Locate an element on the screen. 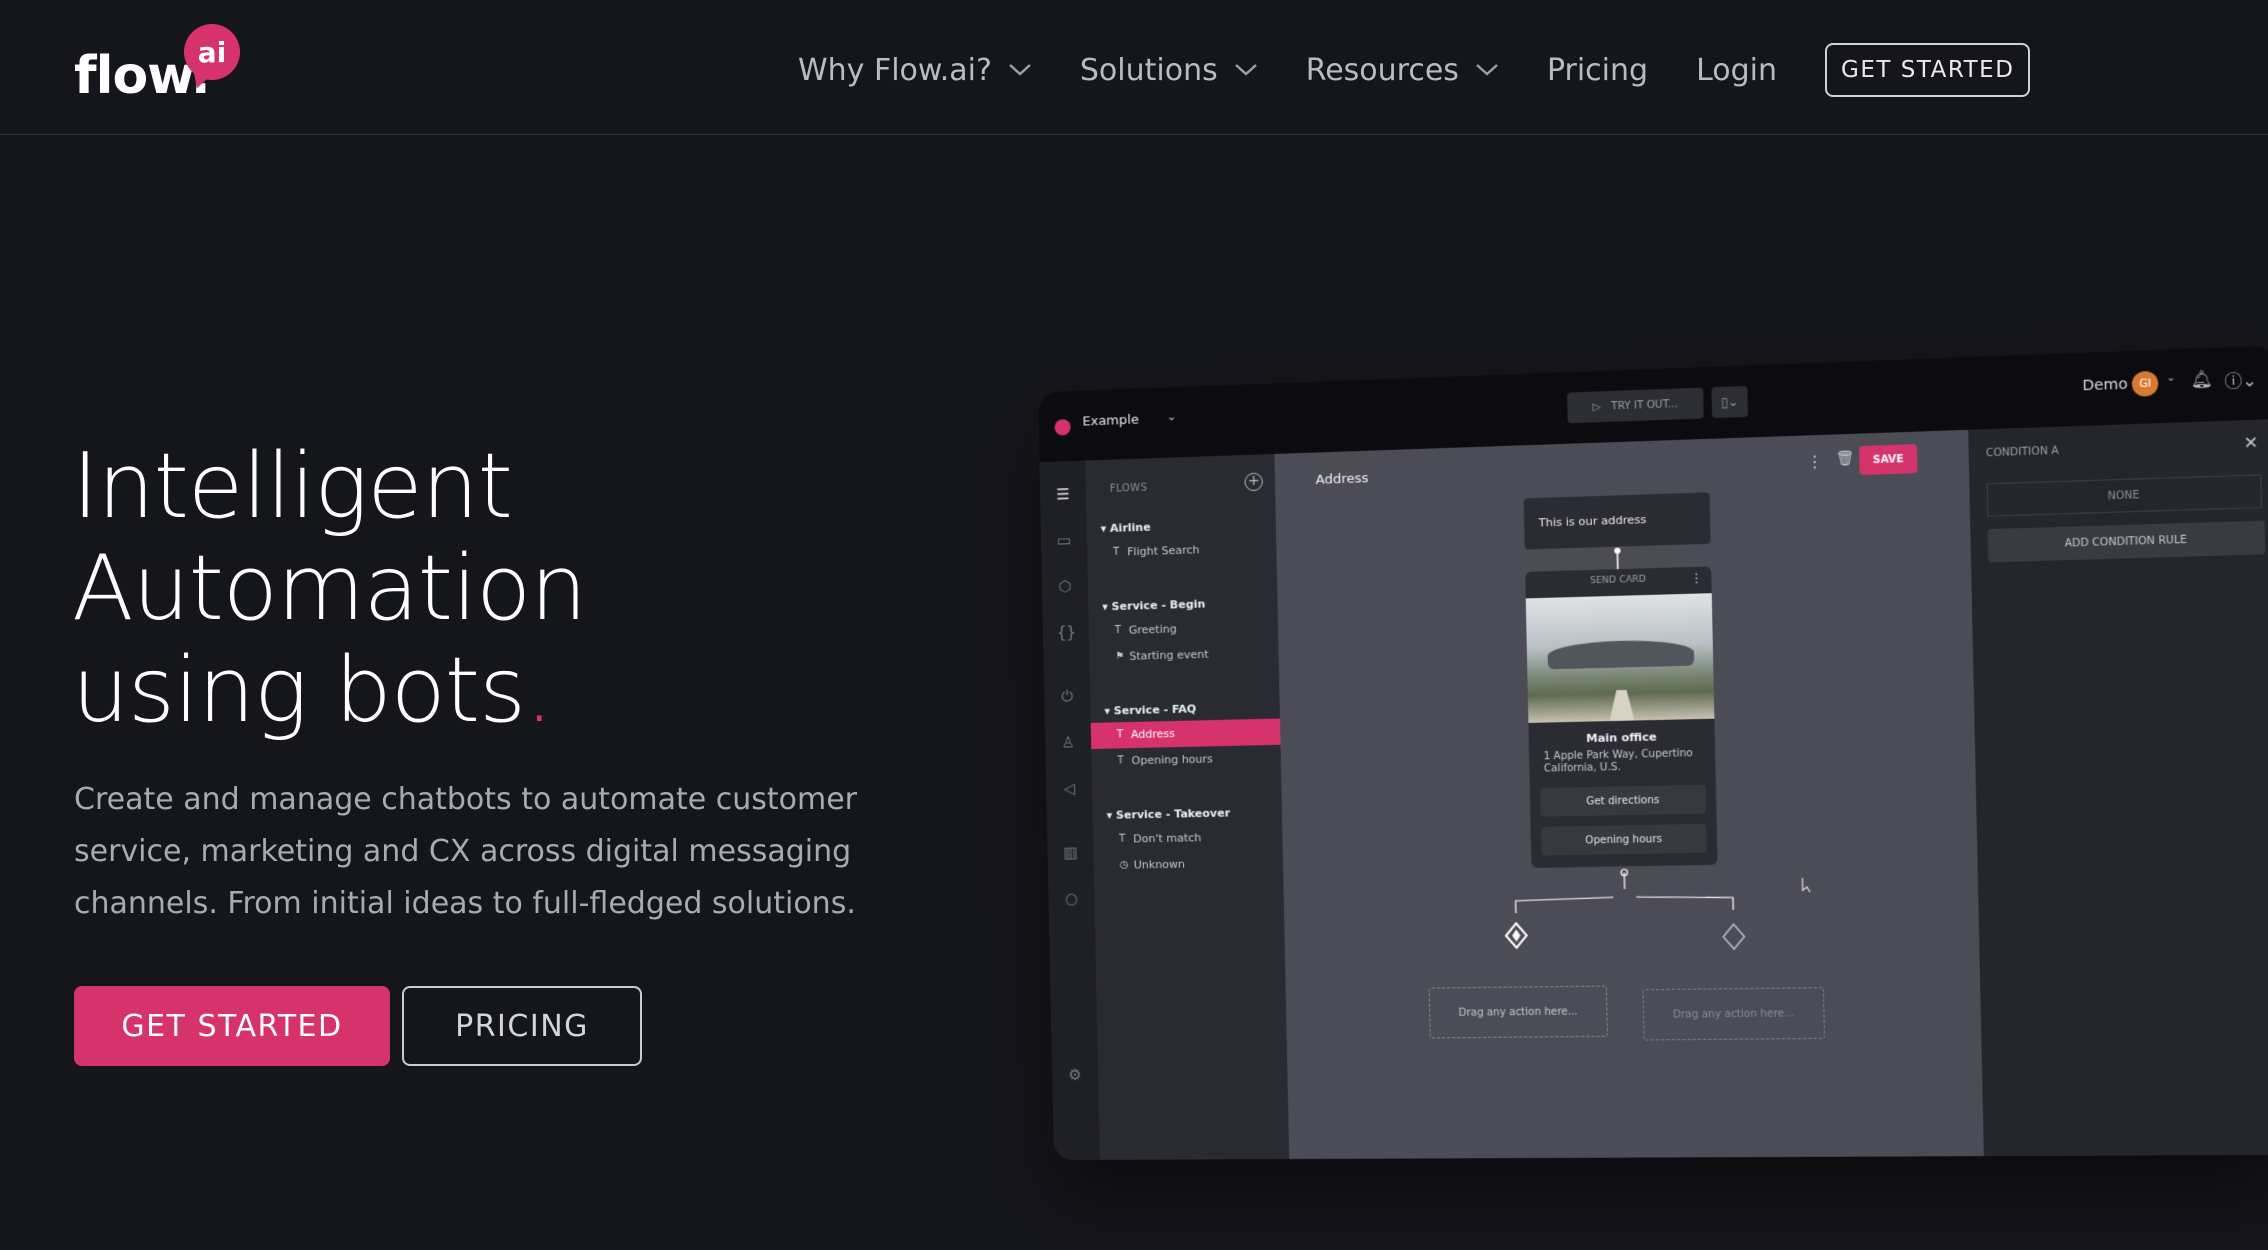  flow-item: T Opening hours is located at coordinates (1186, 760).